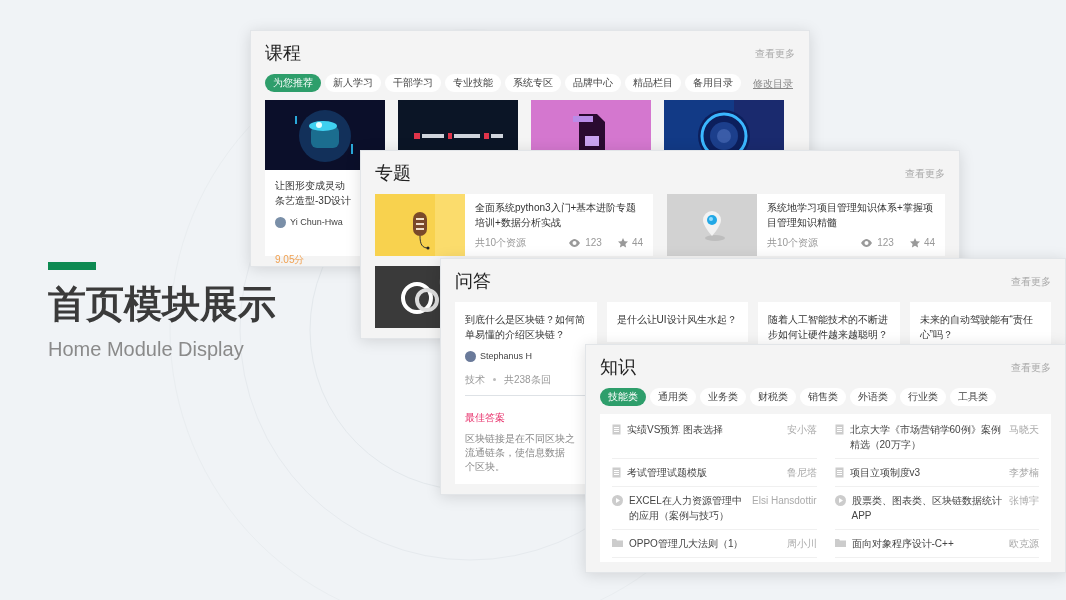 This screenshot has height=600, width=1066. I want to click on item-author: 欧克源, so click(1024, 544).